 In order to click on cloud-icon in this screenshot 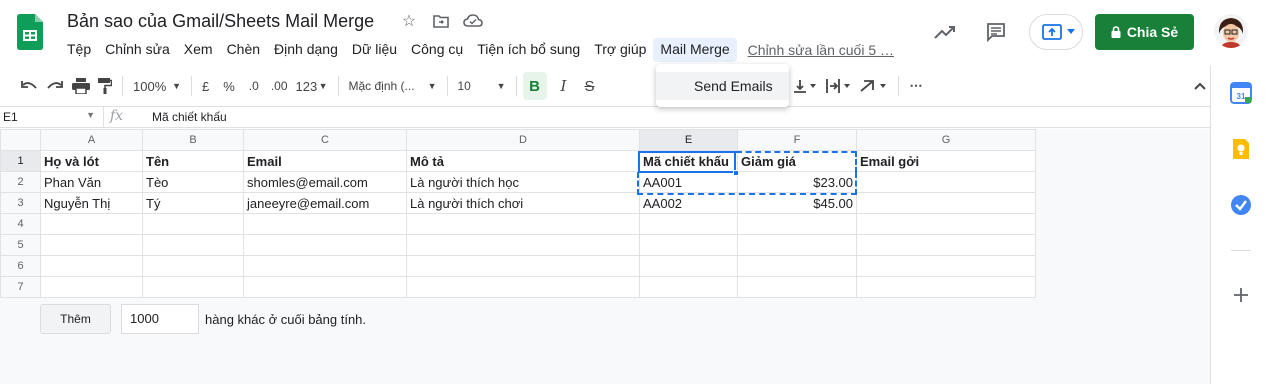, I will do `click(473, 22)`.